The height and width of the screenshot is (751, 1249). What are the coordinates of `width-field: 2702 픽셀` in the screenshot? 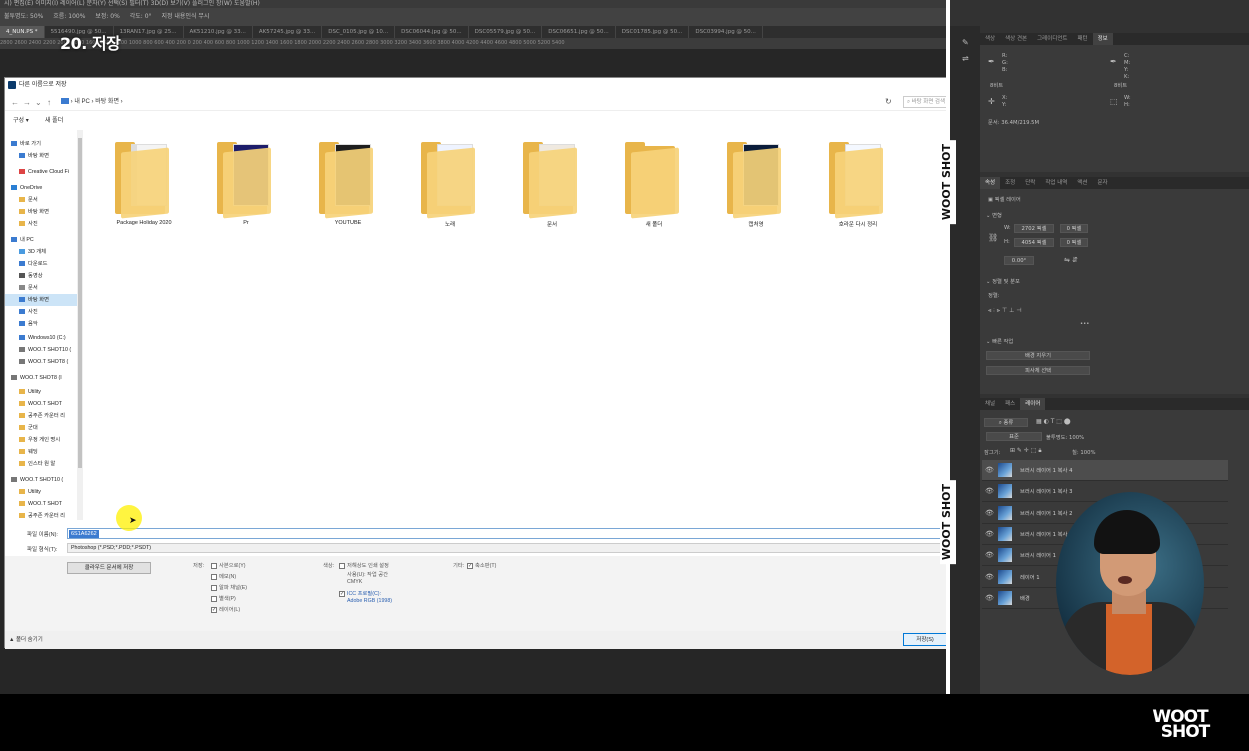 It's located at (1034, 228).